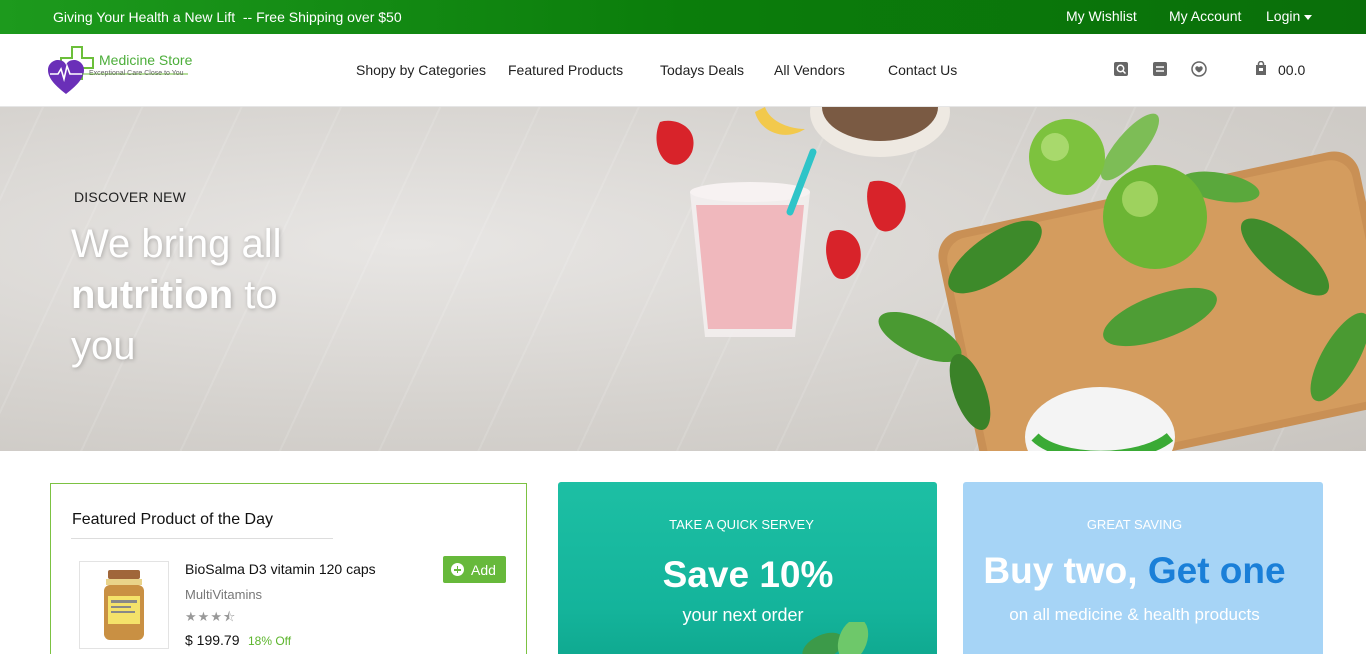  I want to click on featured-title: Featured Product of the Day, so click(172, 519).